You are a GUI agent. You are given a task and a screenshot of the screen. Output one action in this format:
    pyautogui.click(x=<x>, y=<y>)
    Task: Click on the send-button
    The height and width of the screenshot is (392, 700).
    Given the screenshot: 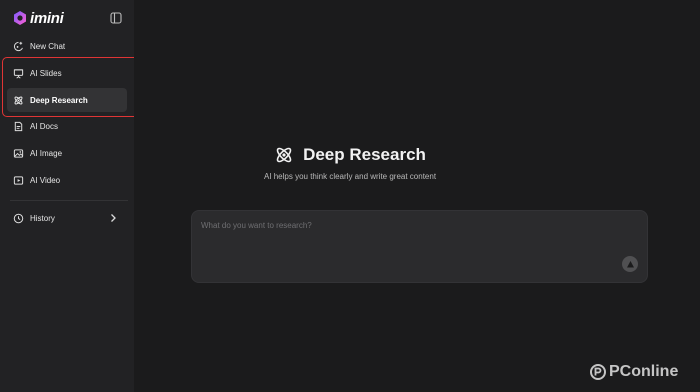 What is the action you would take?
    pyautogui.click(x=630, y=264)
    